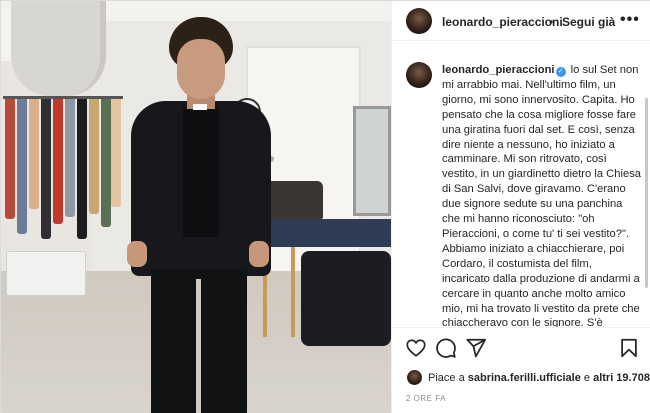 The height and width of the screenshot is (413, 650). What do you see at coordinates (426, 398) in the screenshot?
I see `post-timestamp: 2 ORE FA` at bounding box center [426, 398].